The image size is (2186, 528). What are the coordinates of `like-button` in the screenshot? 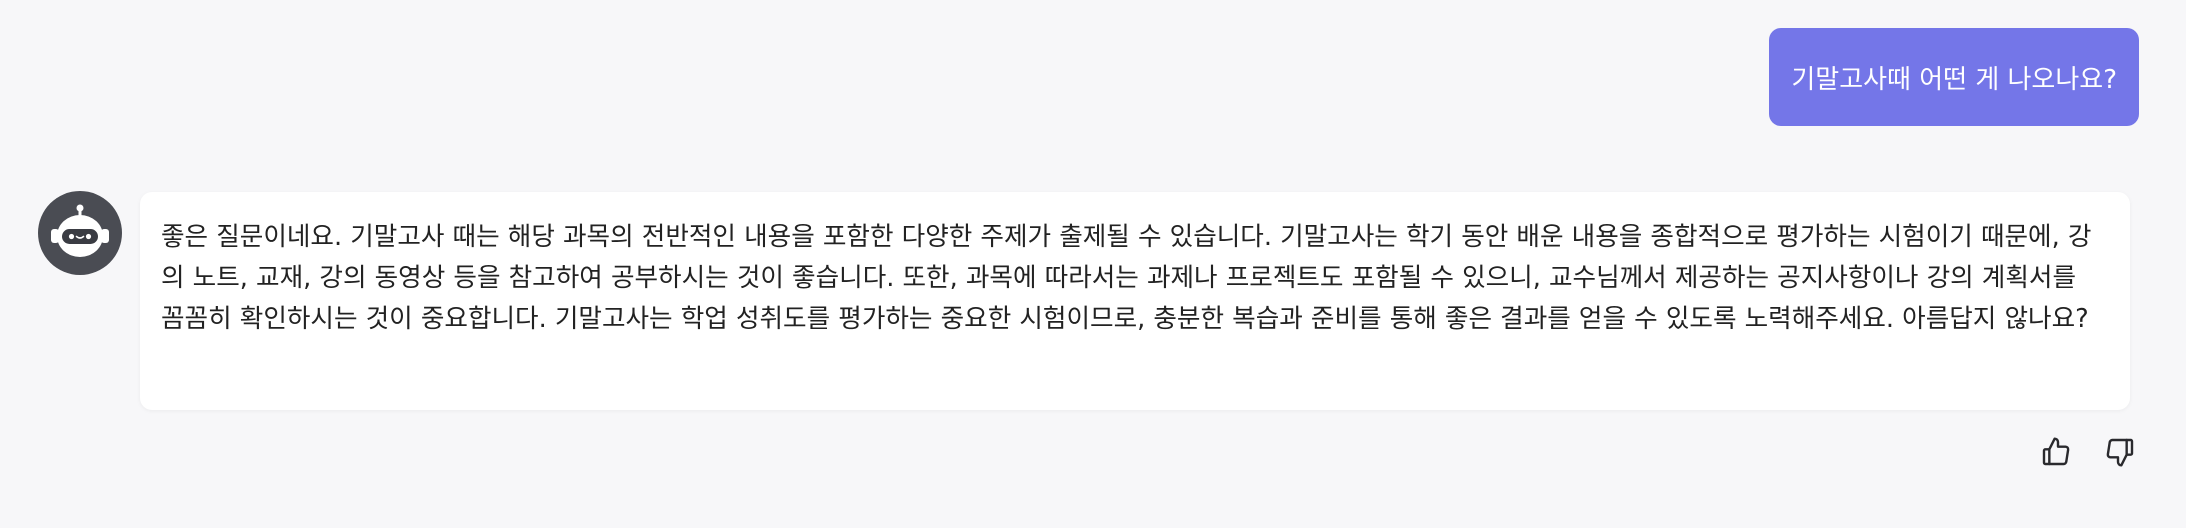 It's located at (2056, 452).